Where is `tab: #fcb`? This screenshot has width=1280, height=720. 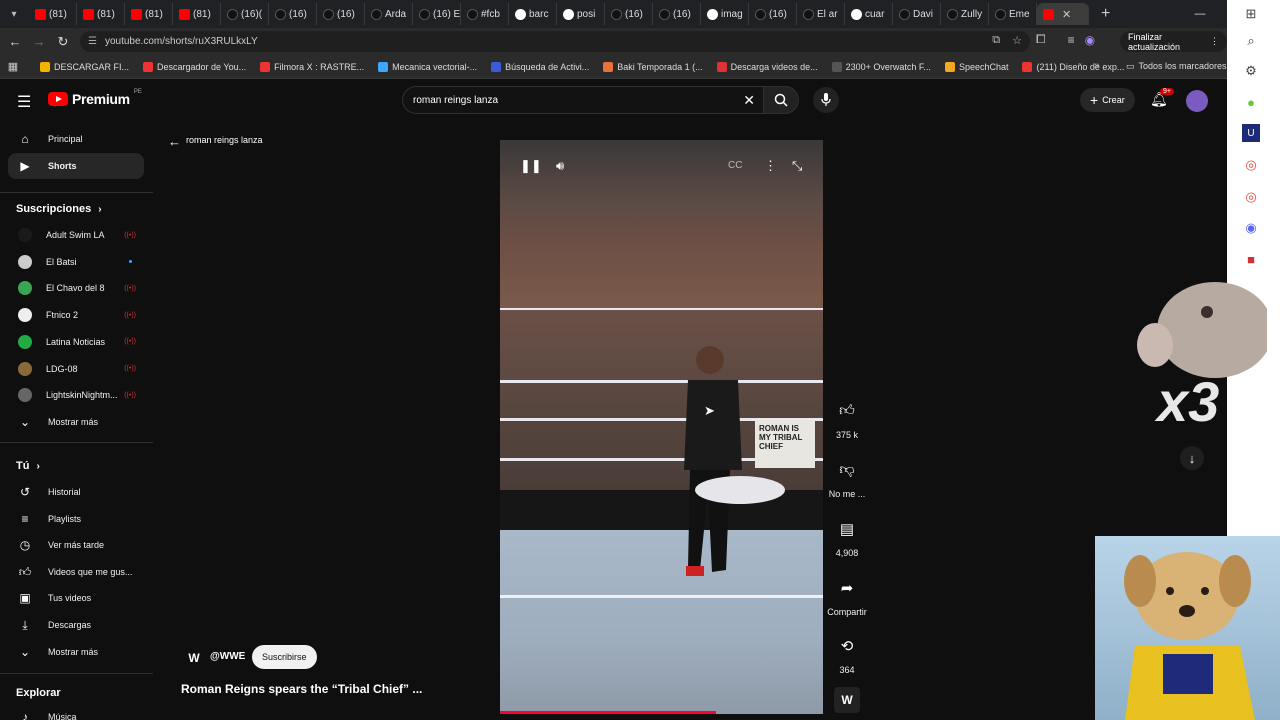
tab: #fcb is located at coordinates (485, 14).